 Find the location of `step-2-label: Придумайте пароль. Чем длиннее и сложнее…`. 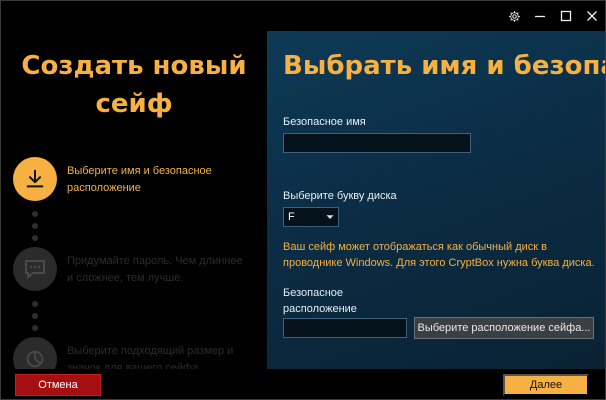

step-2-label: Придумайте пароль. Чем длиннее и сложнее… is located at coordinates (155, 269).